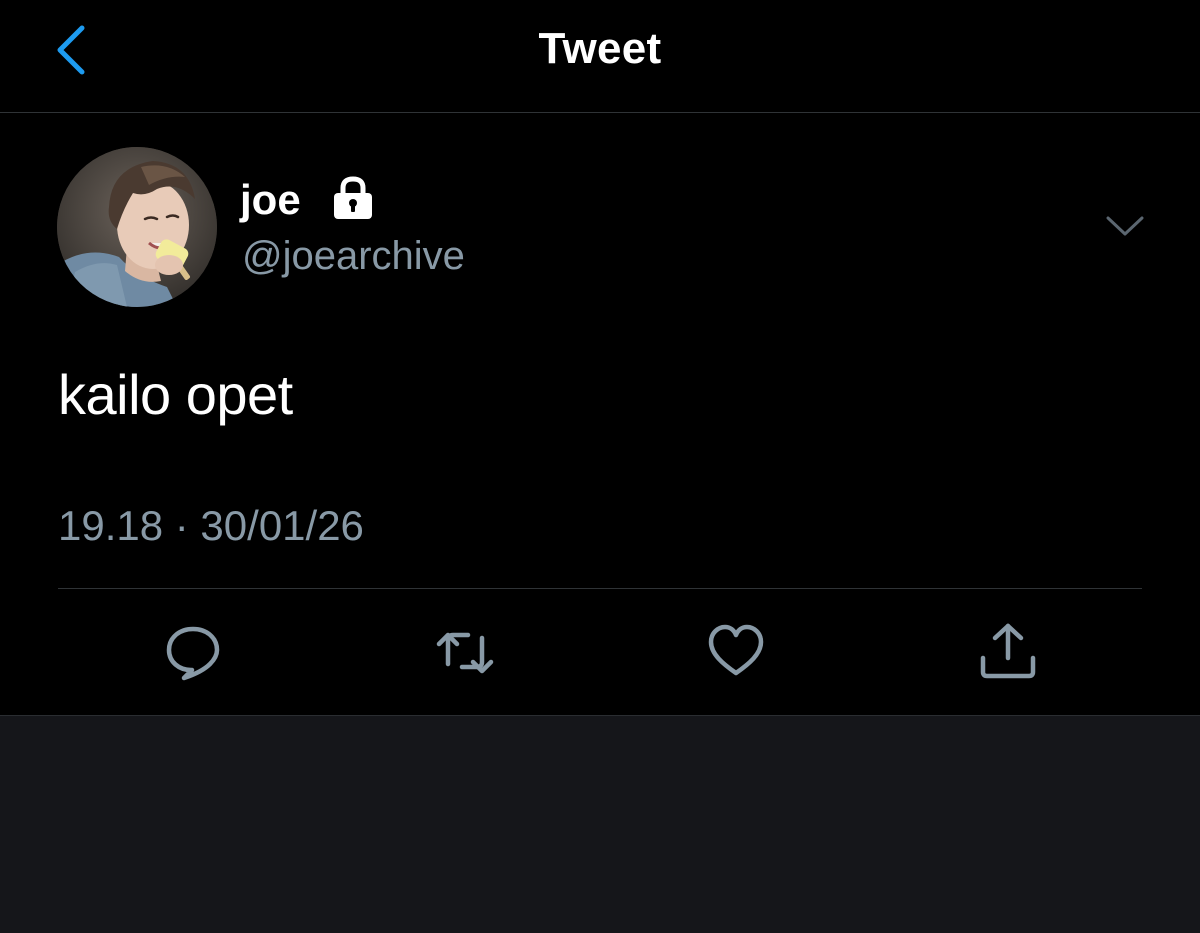 This screenshot has height=933, width=1200. What do you see at coordinates (353, 198) in the screenshot?
I see `lock-icon` at bounding box center [353, 198].